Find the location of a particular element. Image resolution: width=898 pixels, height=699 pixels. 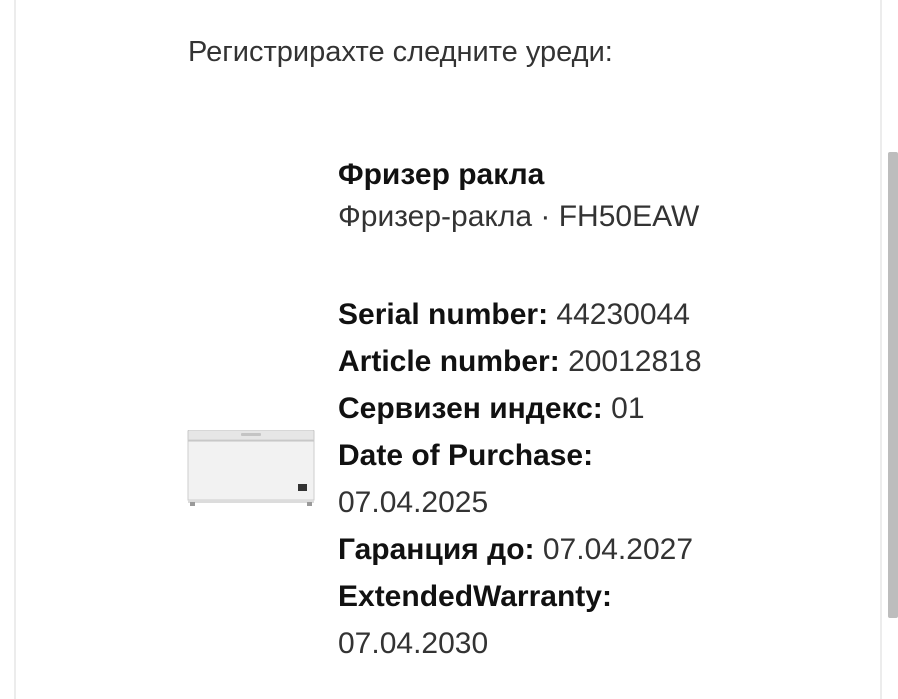

extended-warranty-value-row: 07.04.2030 is located at coordinates (520, 643).